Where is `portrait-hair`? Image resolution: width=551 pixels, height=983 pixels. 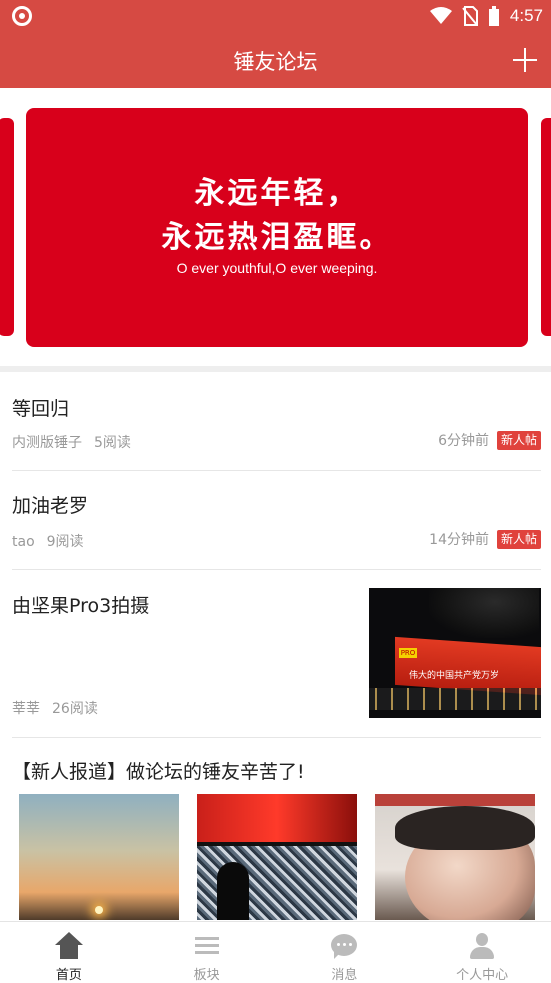
portrait-hair is located at coordinates (465, 828).